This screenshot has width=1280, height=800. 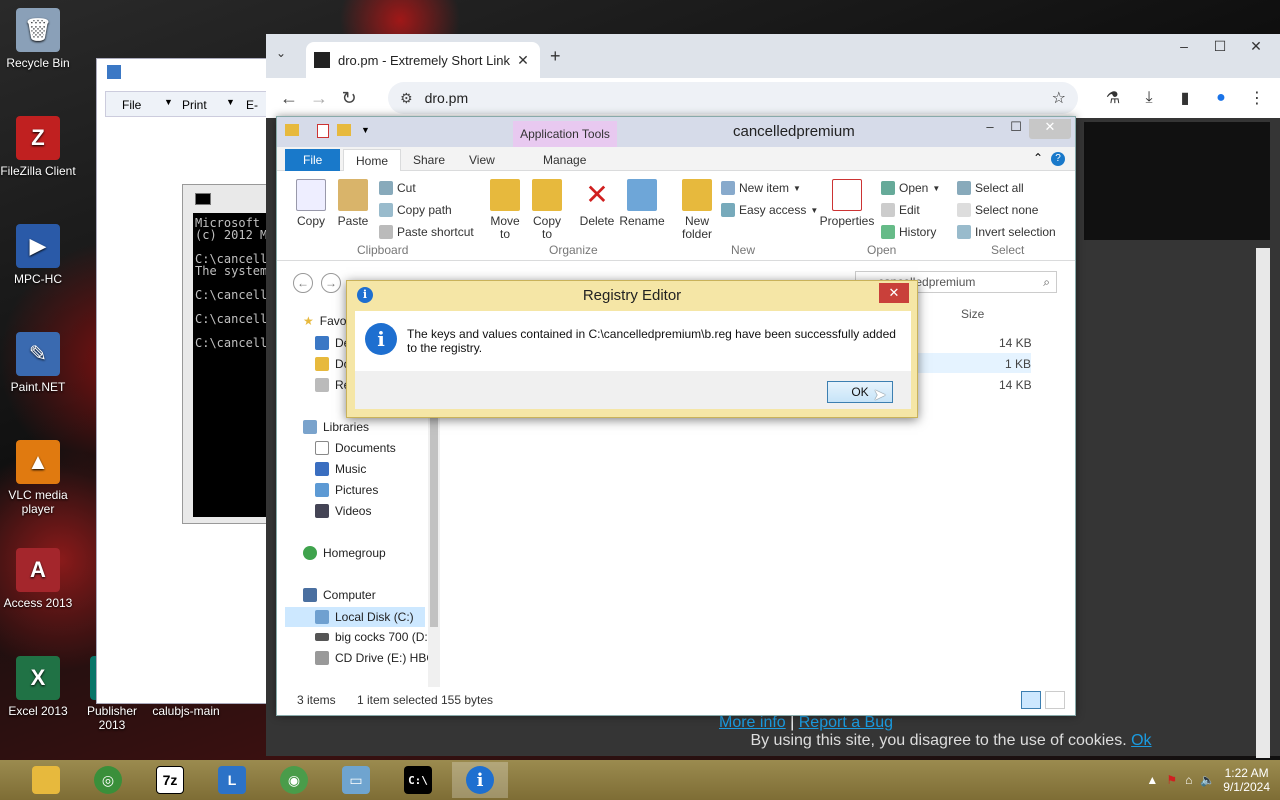 I want to click on taskbar-7zip: 7z, so click(x=170, y=780).